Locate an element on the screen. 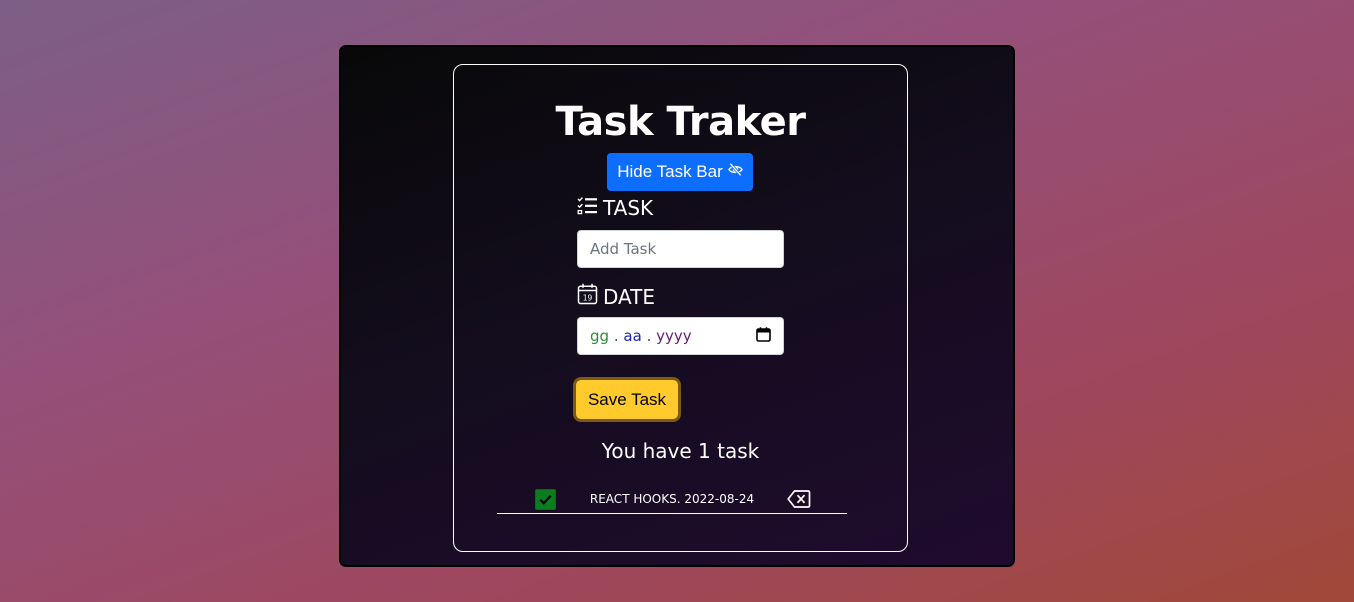 The height and width of the screenshot is (602, 1354). hide-task-bar-label: Hide Task Bar is located at coordinates (670, 171).